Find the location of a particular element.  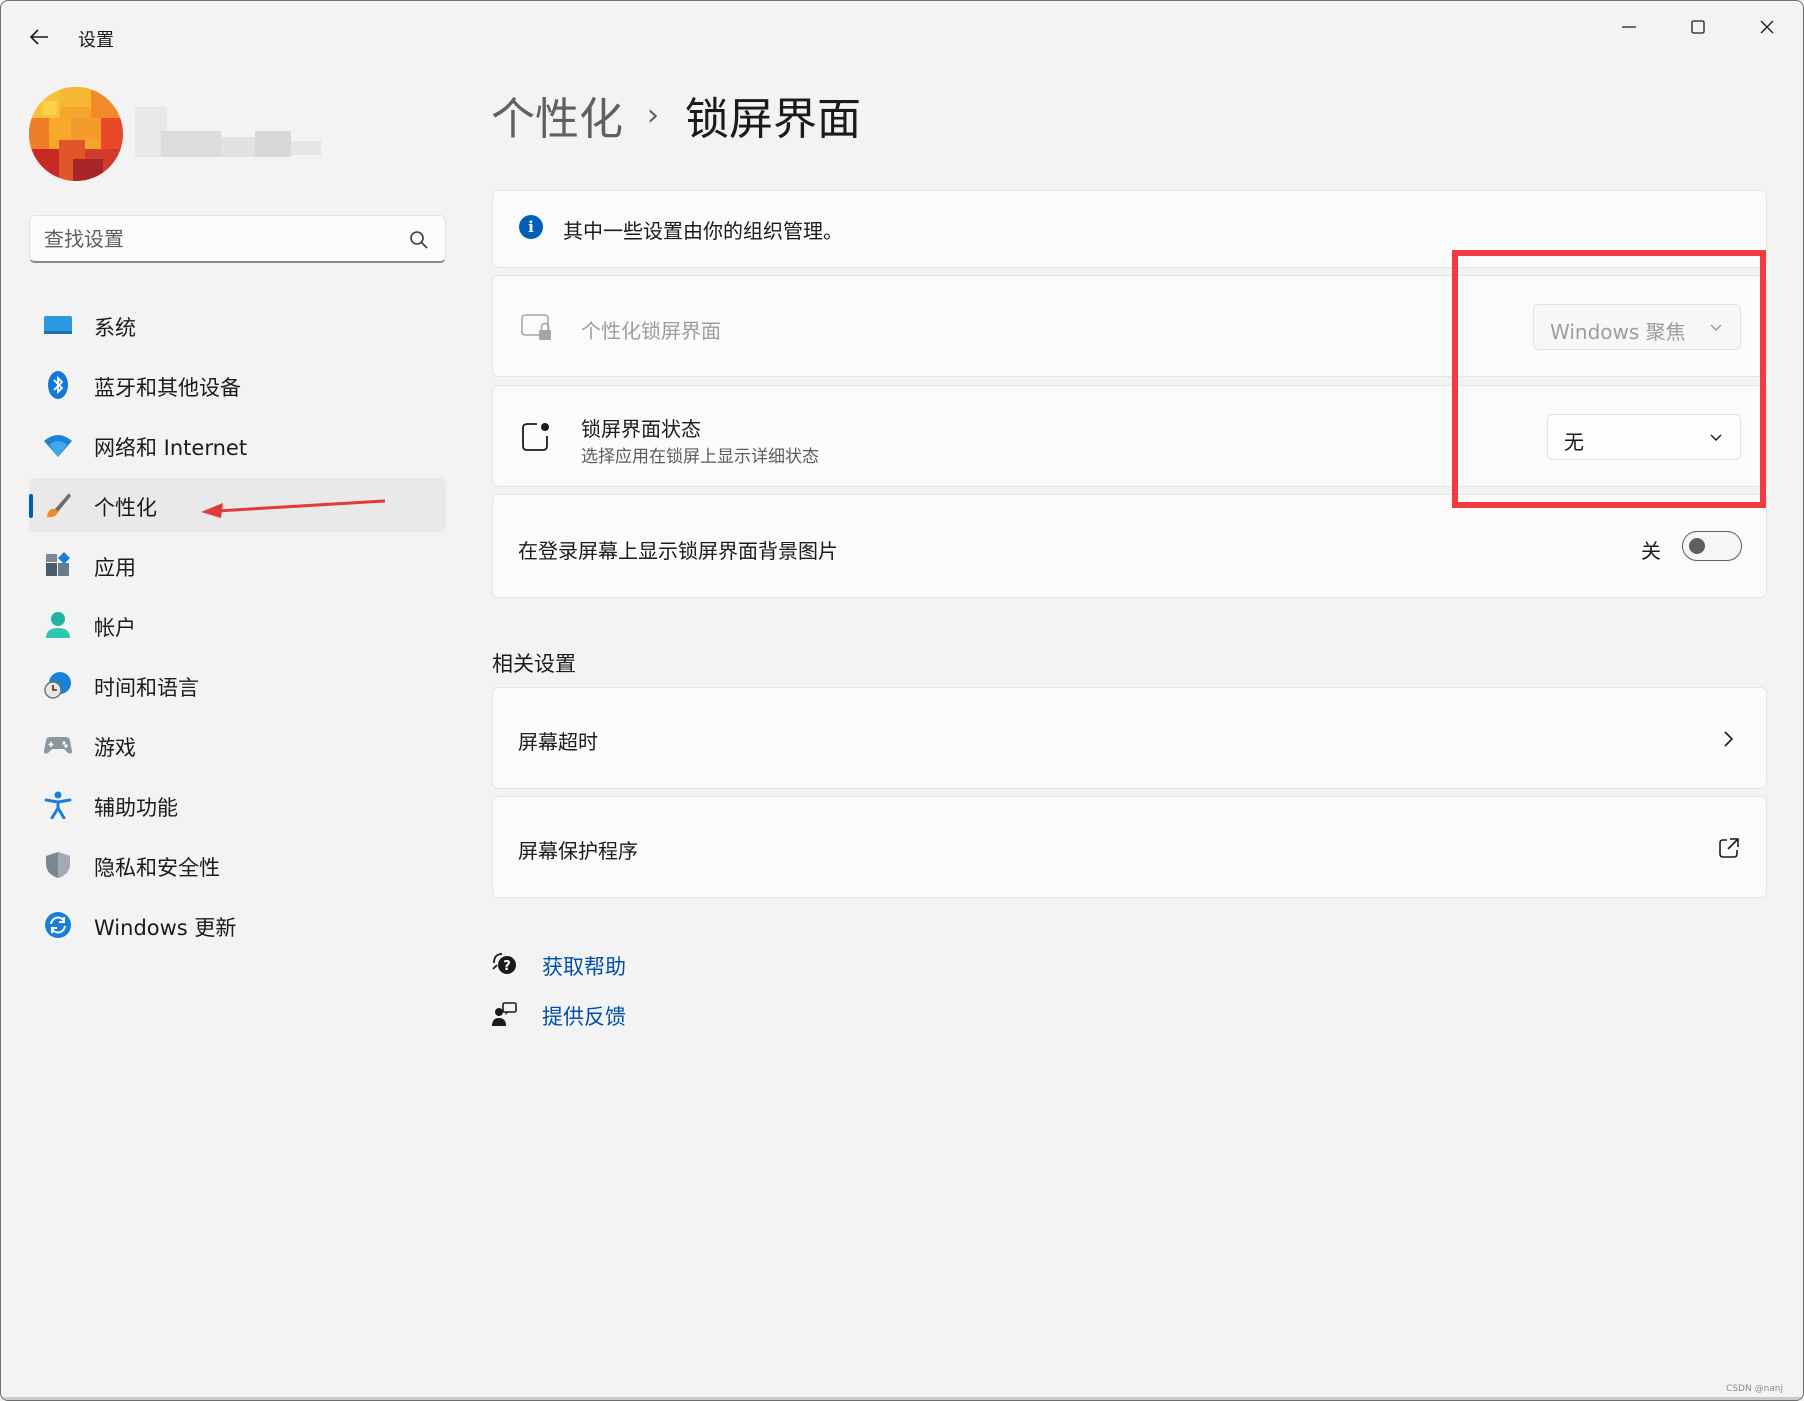

related-item-screen-saver: 屏幕保护程序 is located at coordinates (1129, 847).